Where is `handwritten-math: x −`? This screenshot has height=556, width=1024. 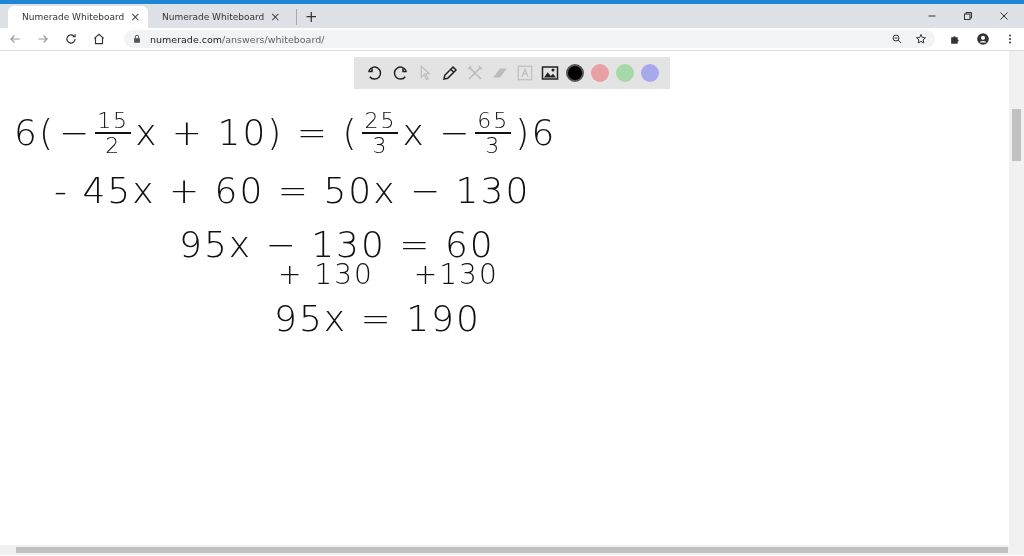
handwritten-math: x − is located at coordinates (437, 133).